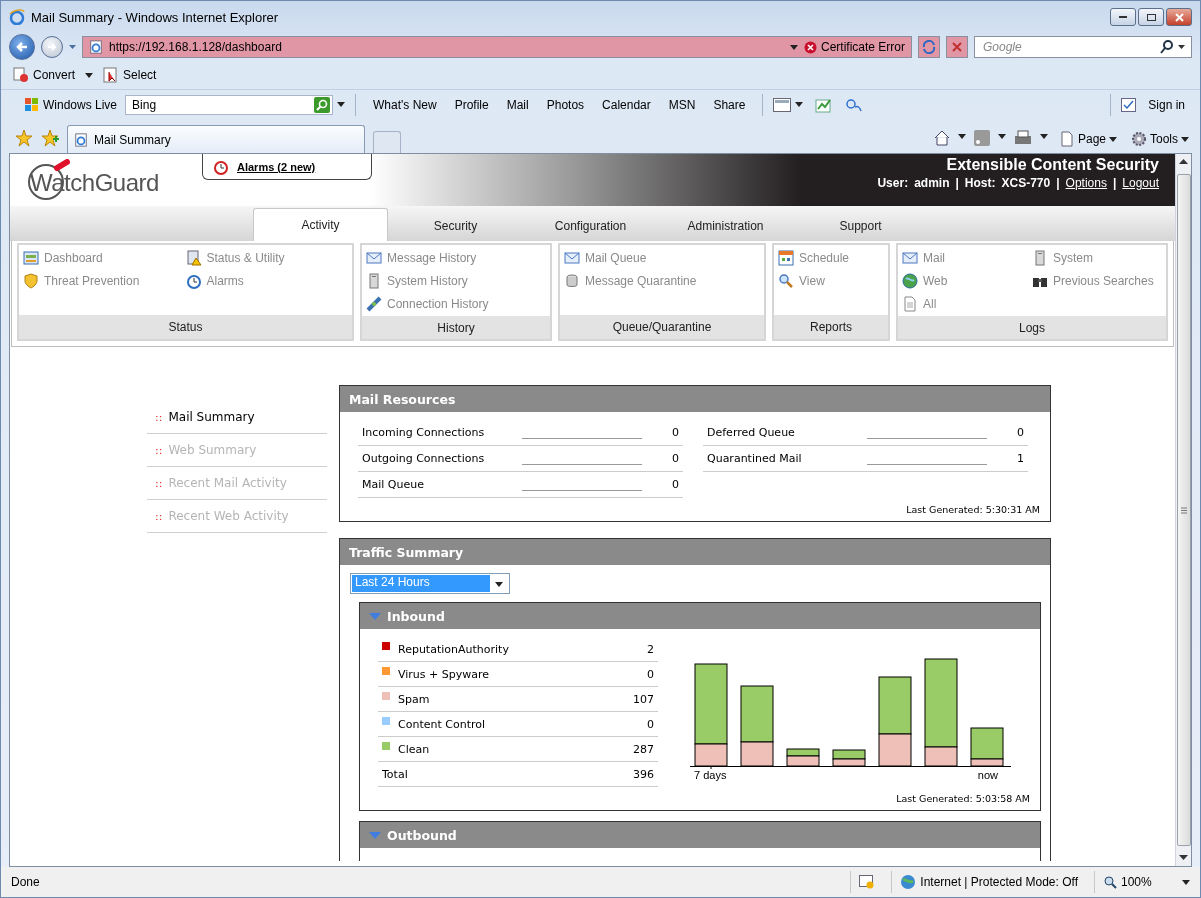 The image size is (1201, 898). What do you see at coordinates (967, 303) in the screenshot?
I see `menu-item: All` at bounding box center [967, 303].